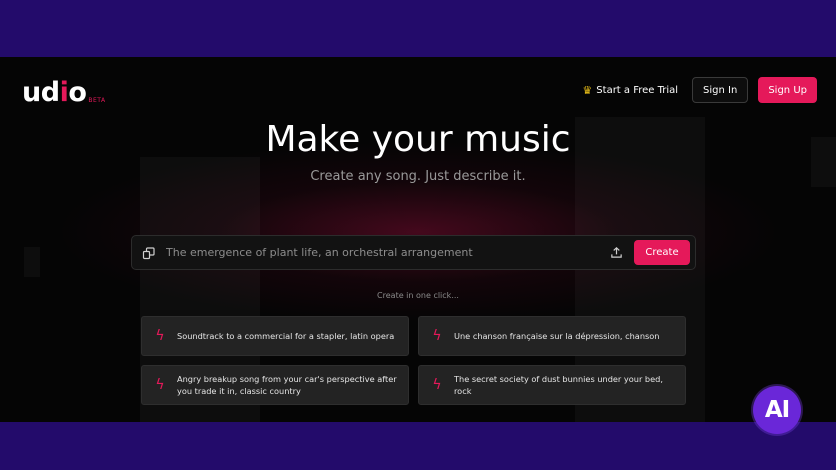 The image size is (836, 470). Describe the element at coordinates (616, 252) in the screenshot. I see `upload-icon` at that location.